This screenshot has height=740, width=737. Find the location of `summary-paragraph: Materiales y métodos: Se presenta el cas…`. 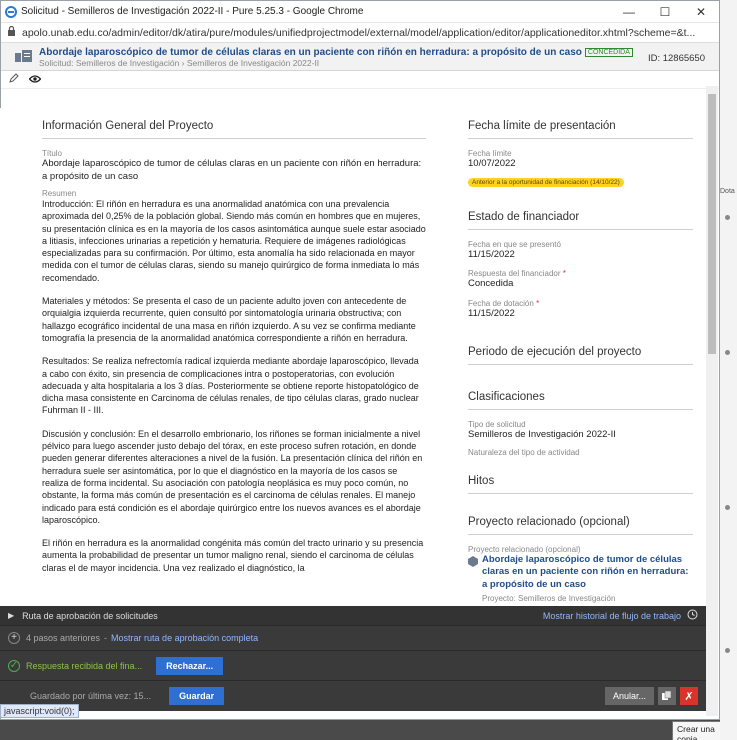

summary-paragraph: Materiales y métodos: Se presenta el cas… is located at coordinates (229, 319).